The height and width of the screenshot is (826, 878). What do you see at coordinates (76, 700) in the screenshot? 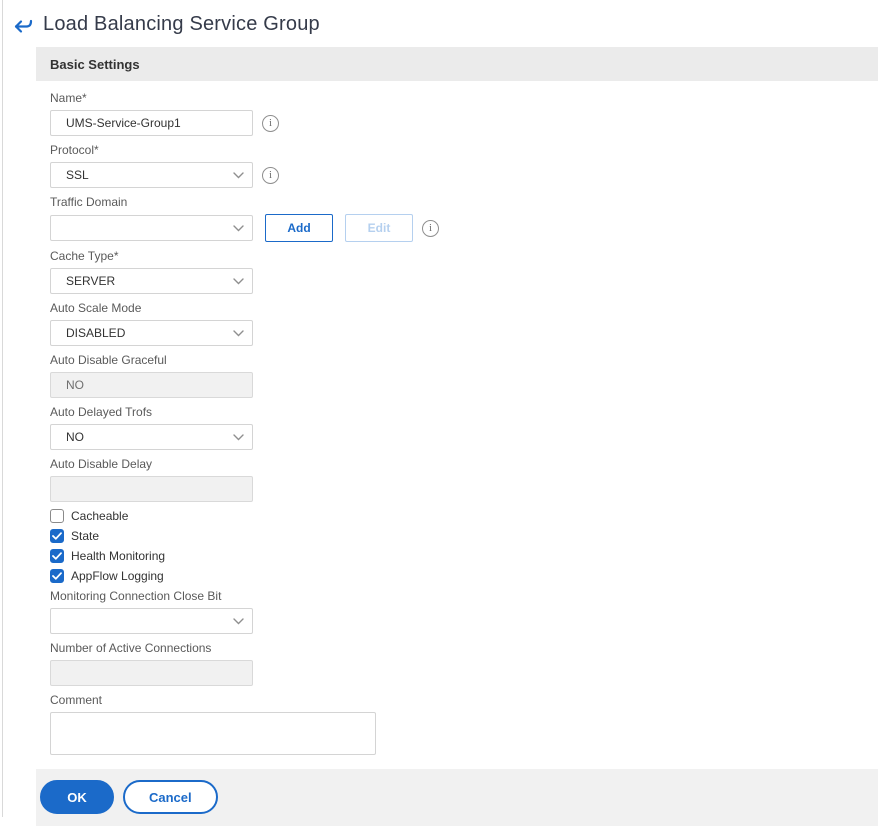
I see `comment-label: Comment` at bounding box center [76, 700].